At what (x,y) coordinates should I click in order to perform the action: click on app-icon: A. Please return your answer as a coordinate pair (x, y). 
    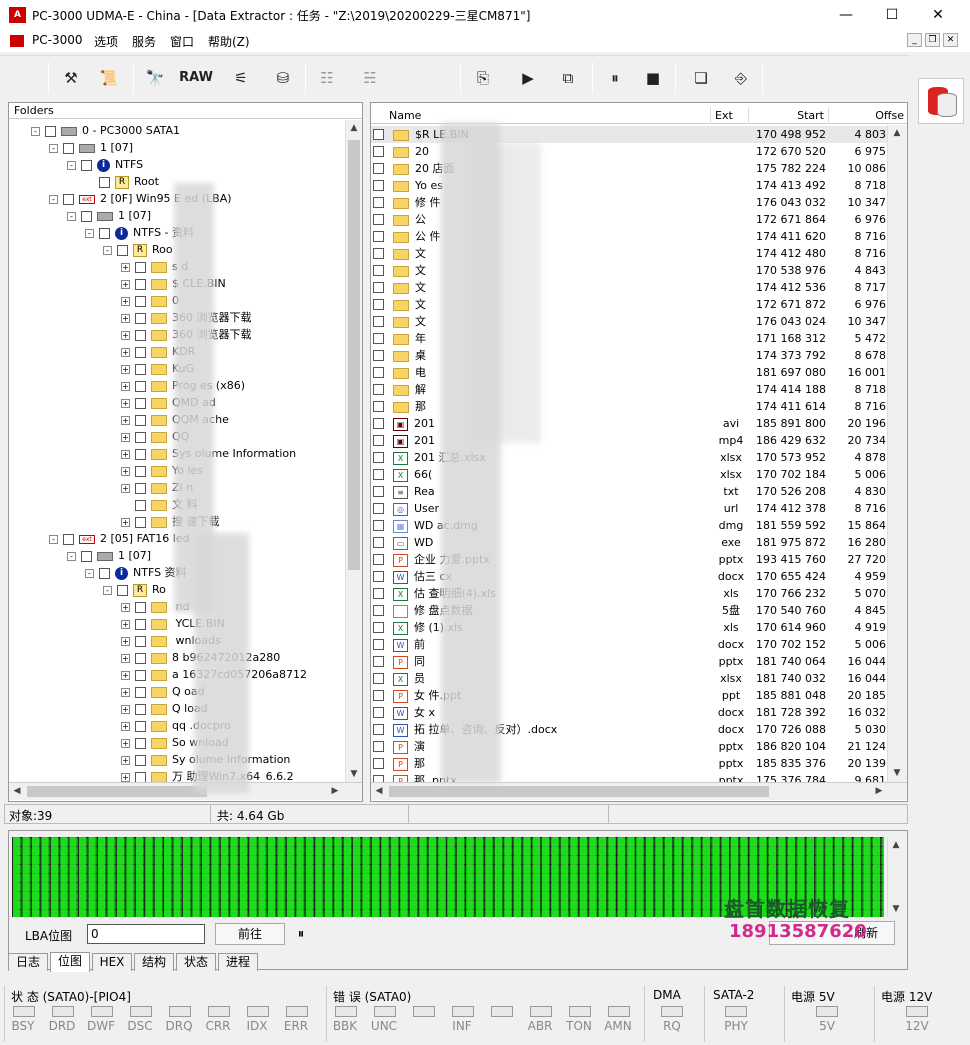
    Looking at the image, I should click on (17, 15).